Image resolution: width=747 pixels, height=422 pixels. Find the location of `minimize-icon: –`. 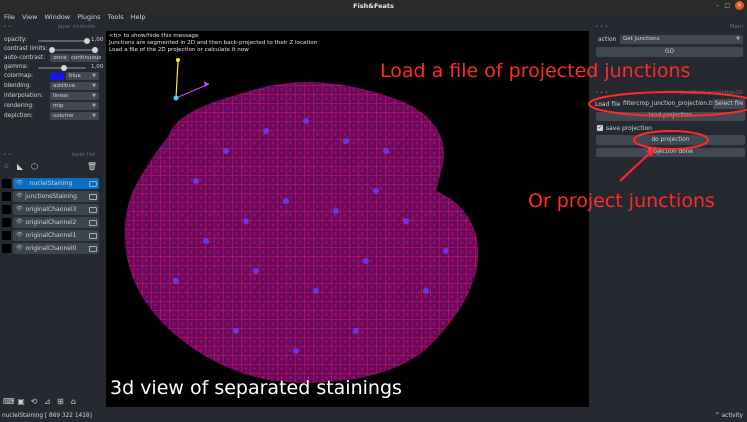

minimize-icon: – is located at coordinates (717, 5).